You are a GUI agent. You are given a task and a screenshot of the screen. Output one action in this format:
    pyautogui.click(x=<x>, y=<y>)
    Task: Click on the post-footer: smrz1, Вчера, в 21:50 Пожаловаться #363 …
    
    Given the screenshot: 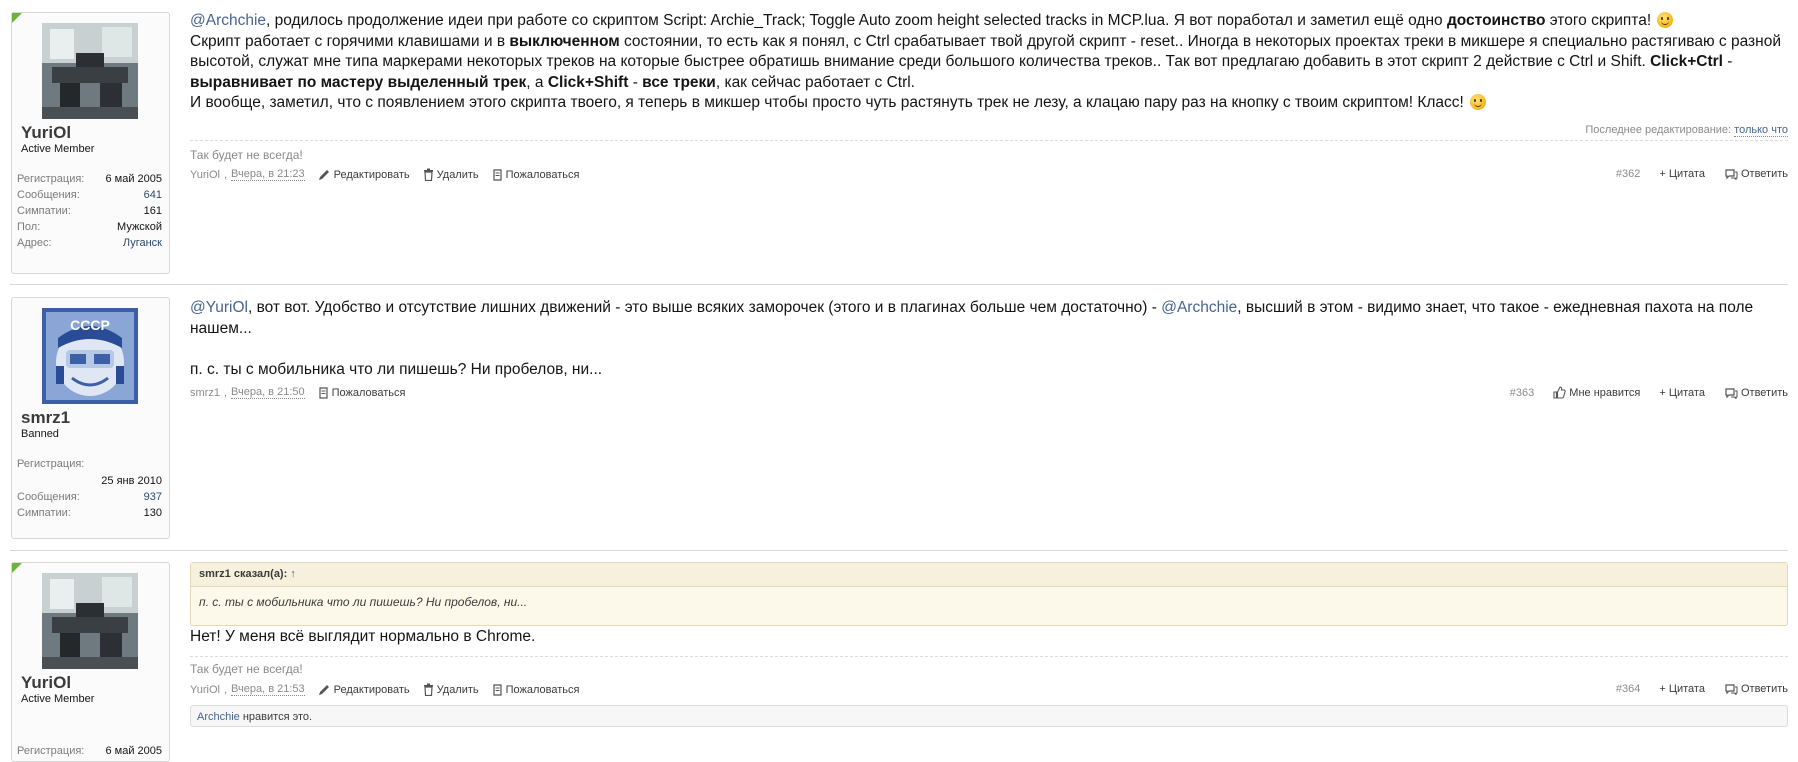 What is the action you would take?
    pyautogui.click(x=989, y=392)
    